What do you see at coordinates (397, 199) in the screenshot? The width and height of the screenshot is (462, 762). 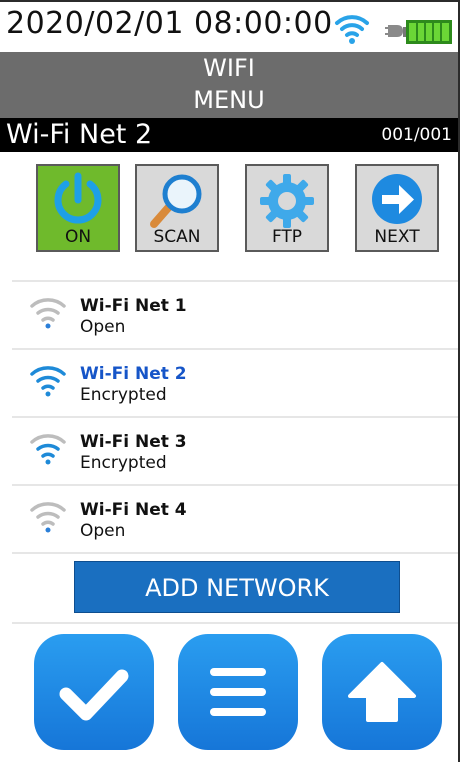 I see `arrow-right-icon` at bounding box center [397, 199].